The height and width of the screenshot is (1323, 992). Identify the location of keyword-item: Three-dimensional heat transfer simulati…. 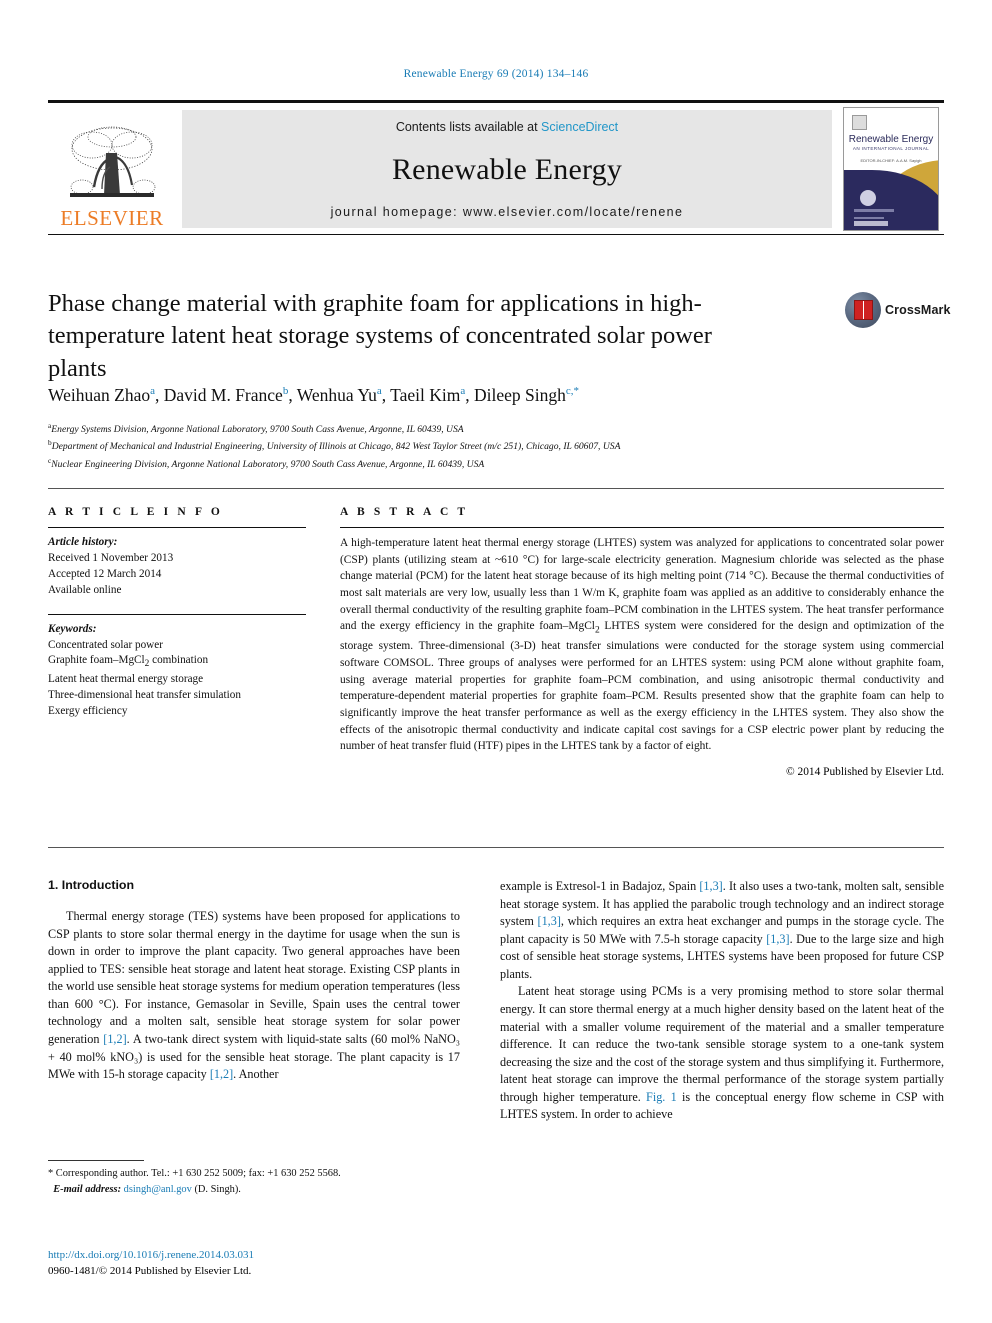
(144, 694).